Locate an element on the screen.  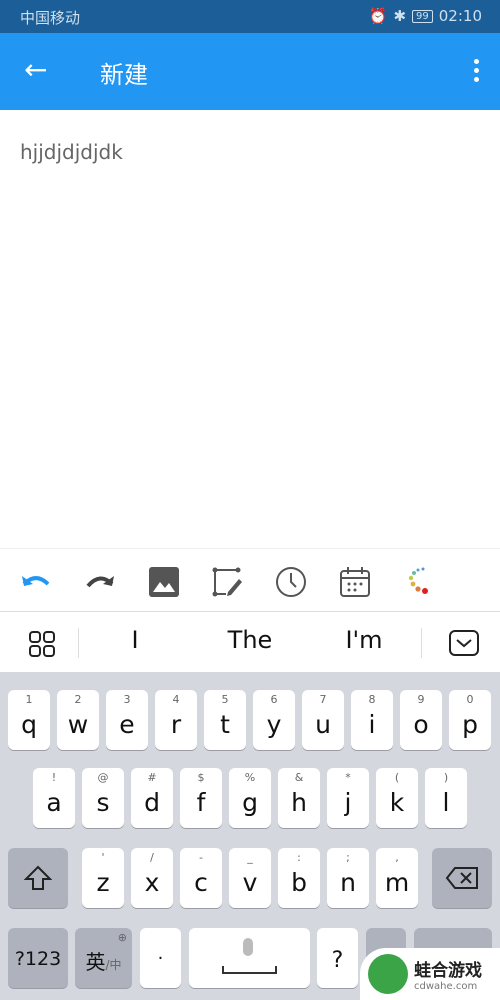
note-text: hjjdjdjdjdk is located at coordinates (71, 152).